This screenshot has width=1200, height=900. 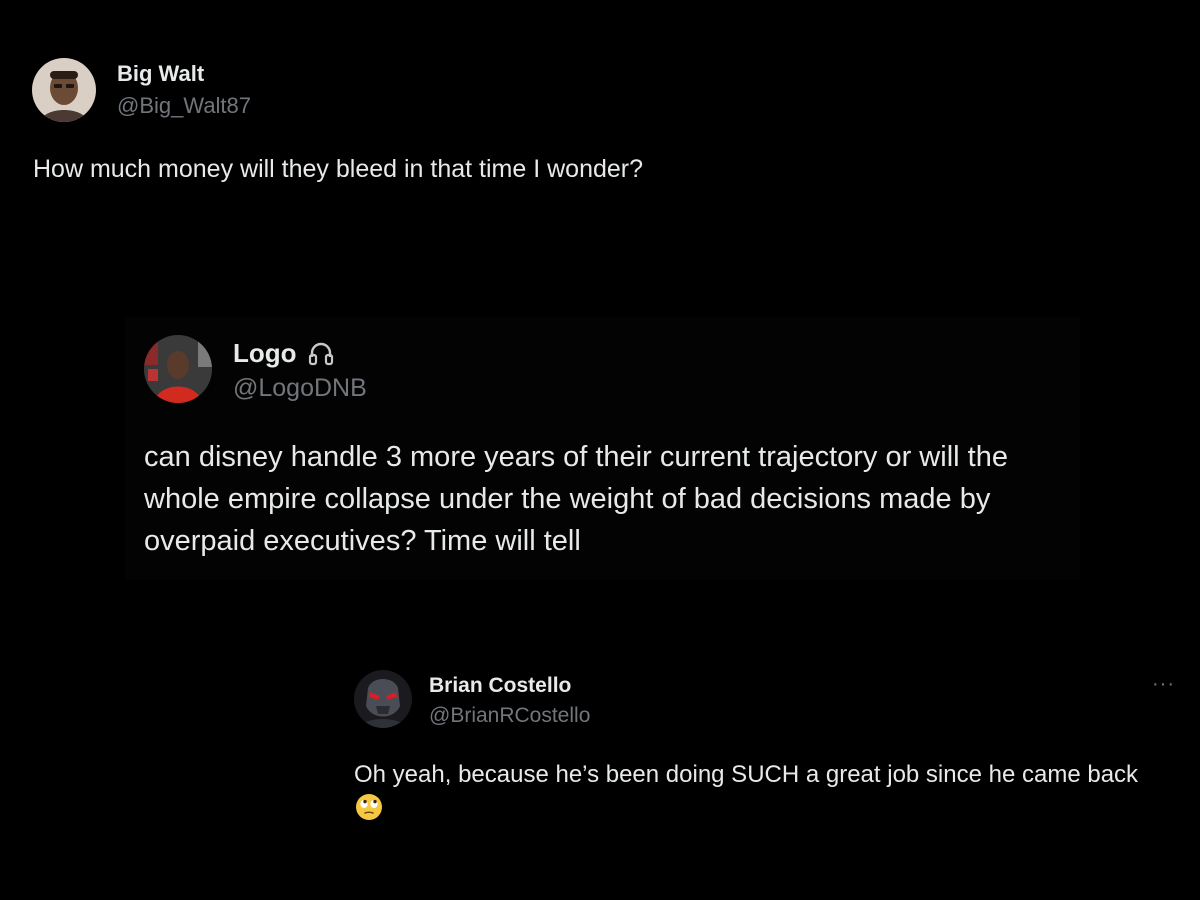 I want to click on user-handle: @BrianRCostello, so click(x=509, y=716).